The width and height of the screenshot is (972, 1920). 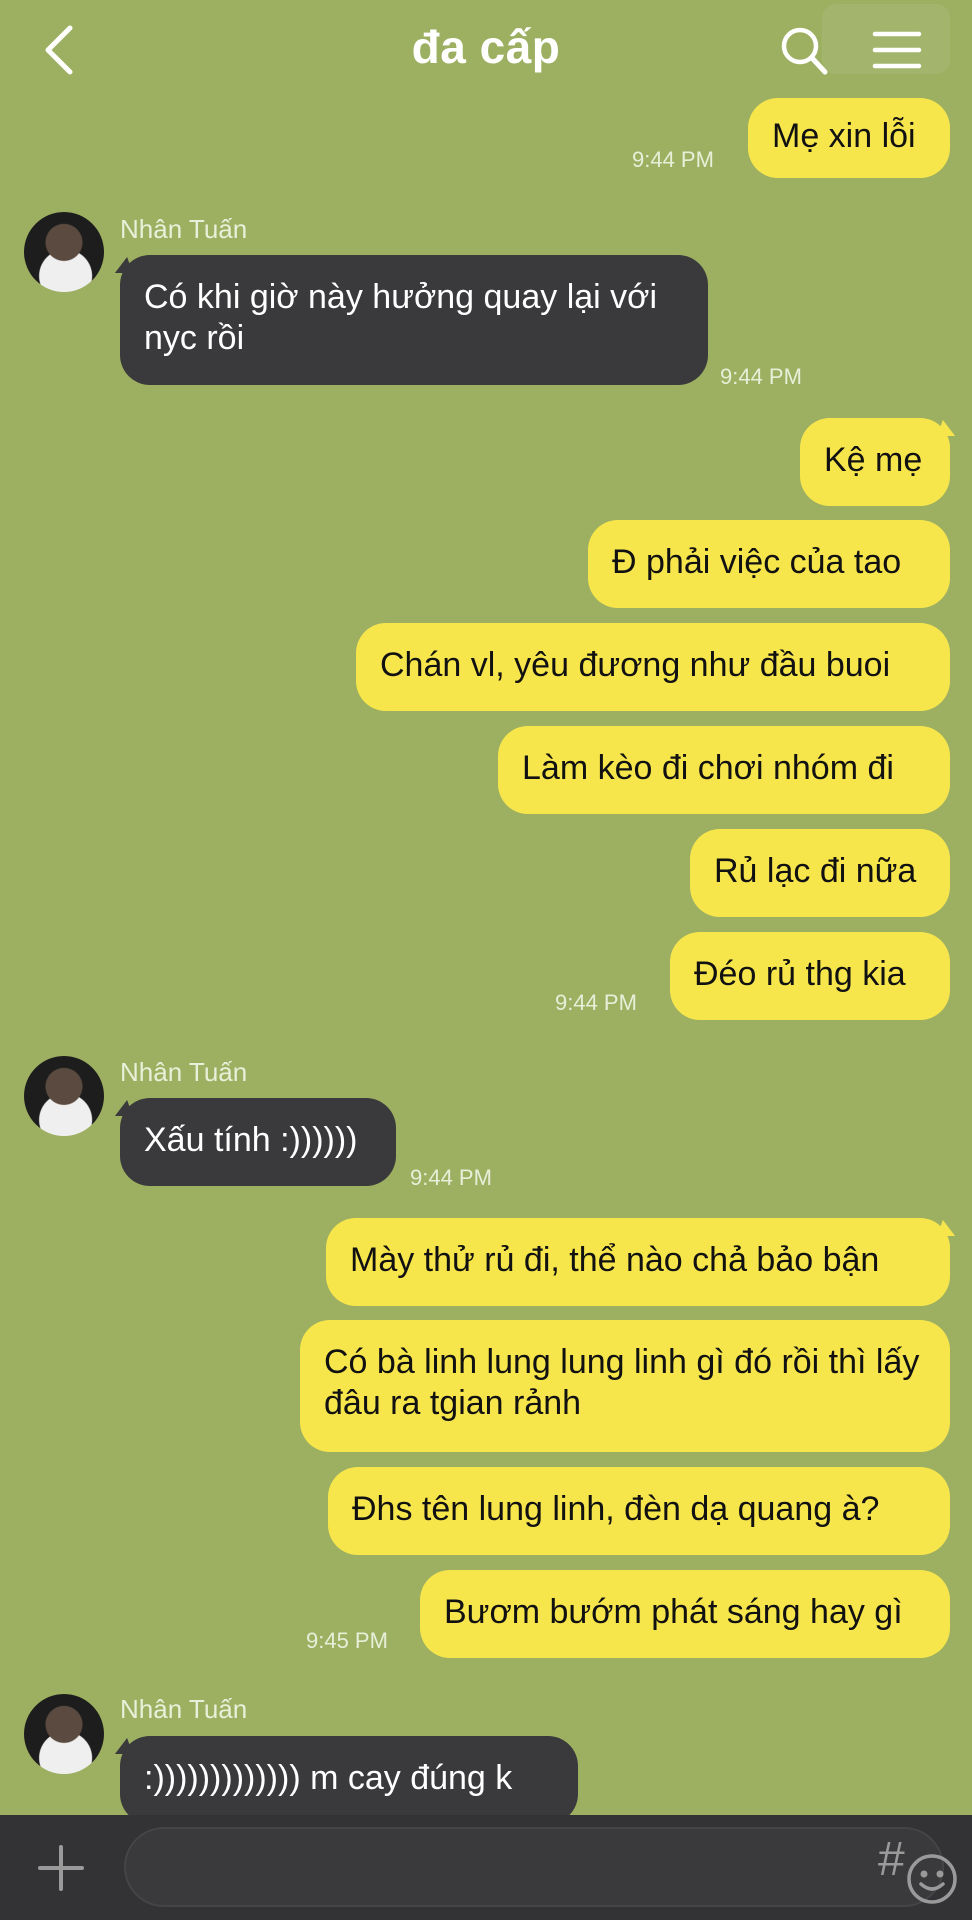 I want to click on menu-button, so click(x=897, y=50).